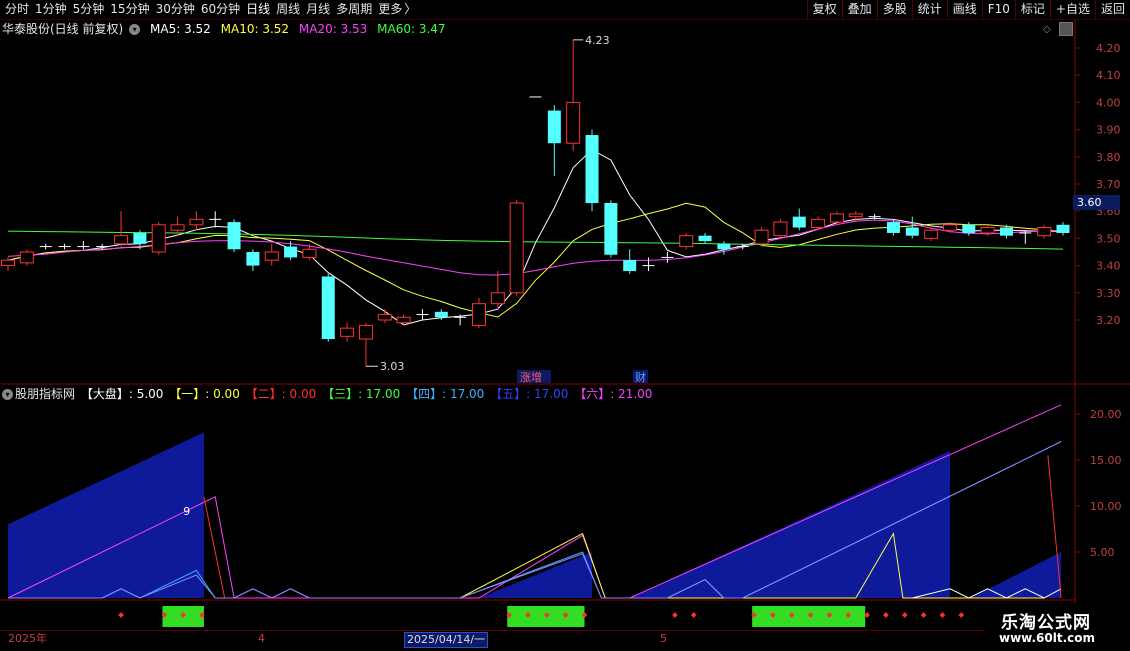  What do you see at coordinates (129, 9) in the screenshot?
I see `tab-15min: 15分钟` at bounding box center [129, 9].